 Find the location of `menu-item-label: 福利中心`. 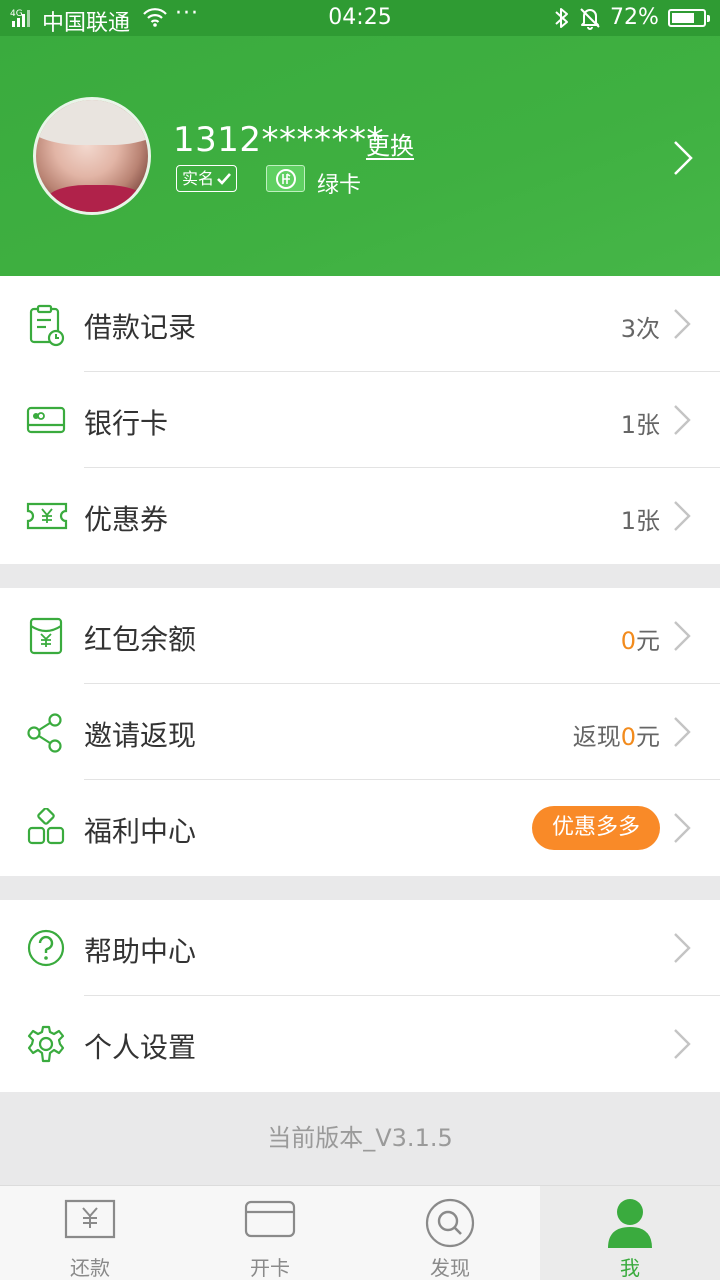

menu-item-label: 福利中心 is located at coordinates (140, 831).